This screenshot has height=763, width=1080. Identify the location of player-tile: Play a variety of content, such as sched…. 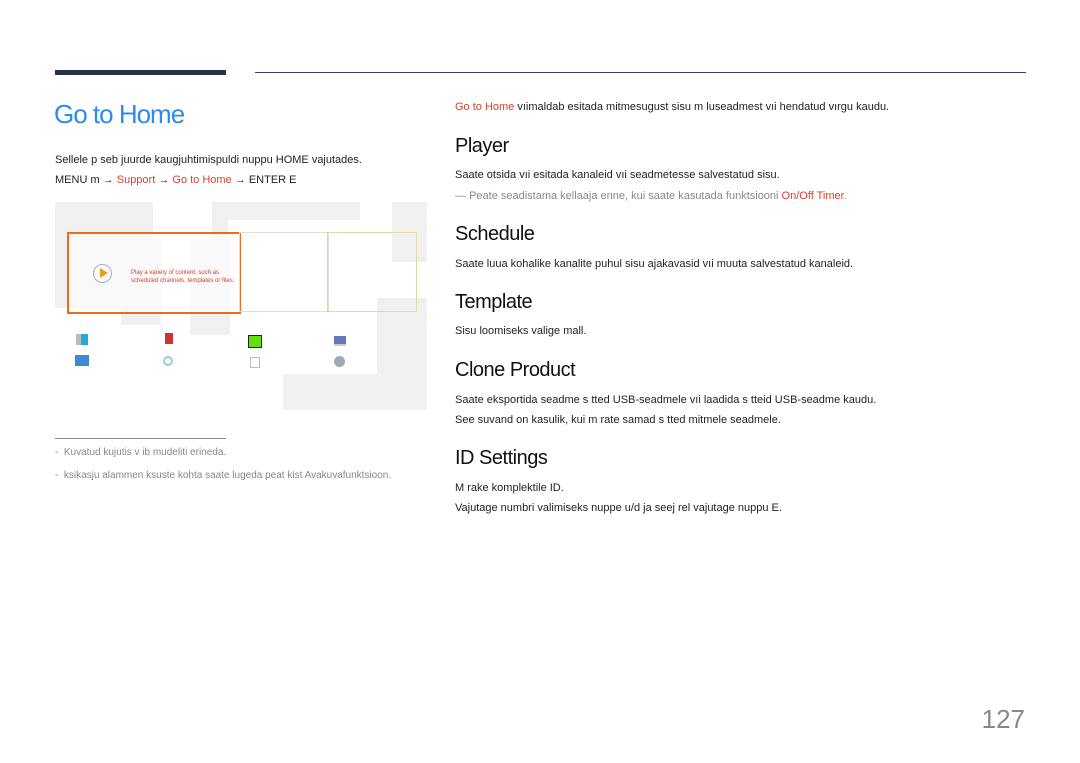
(154, 273).